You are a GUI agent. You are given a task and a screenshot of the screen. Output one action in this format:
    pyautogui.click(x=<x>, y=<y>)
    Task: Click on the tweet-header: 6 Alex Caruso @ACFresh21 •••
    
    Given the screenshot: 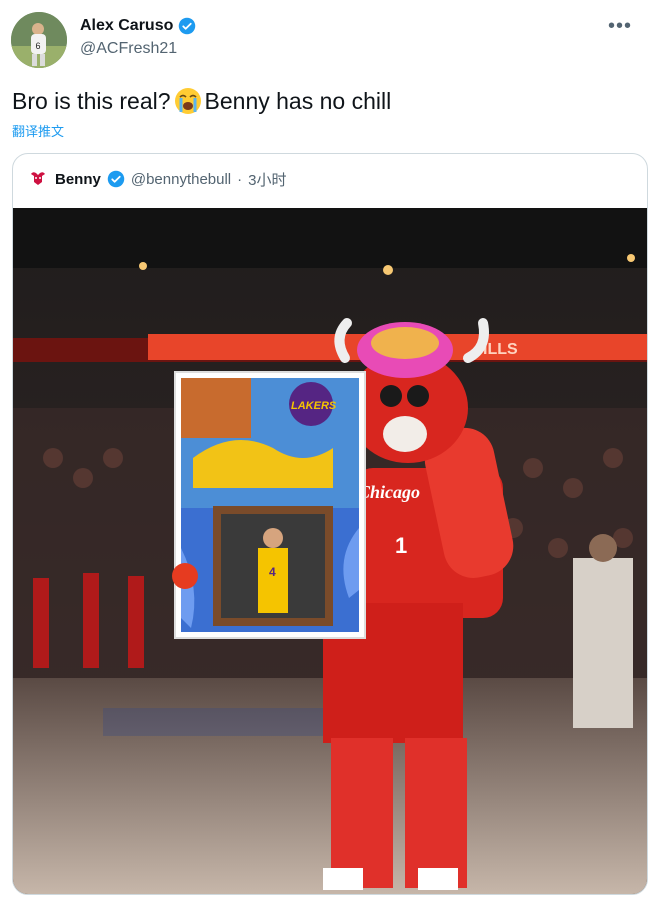 What is the action you would take?
    pyautogui.click(x=325, y=40)
    